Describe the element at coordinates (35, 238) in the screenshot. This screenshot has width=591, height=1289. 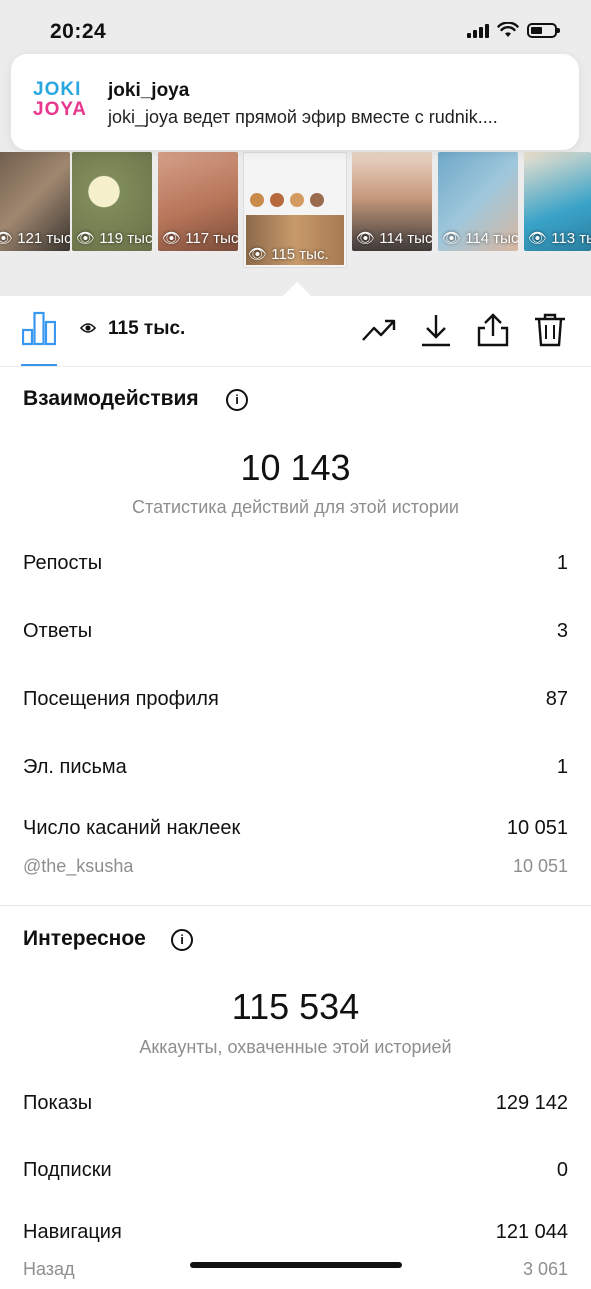
I see `story-views: 👁 121 тыс` at that location.